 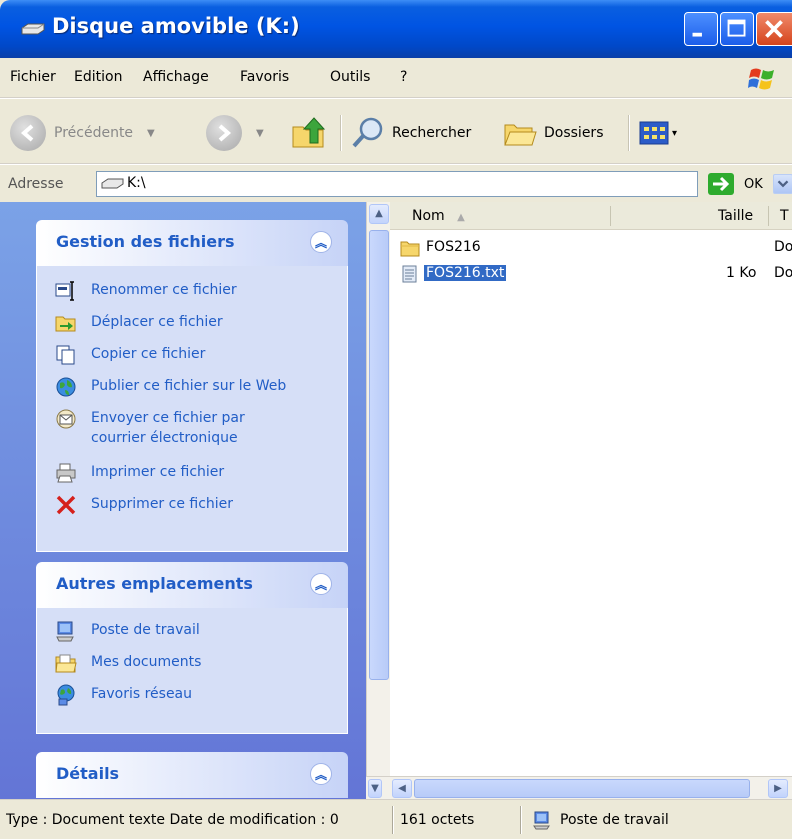 What do you see at coordinates (65, 355) in the screenshot?
I see `copy-icon` at bounding box center [65, 355].